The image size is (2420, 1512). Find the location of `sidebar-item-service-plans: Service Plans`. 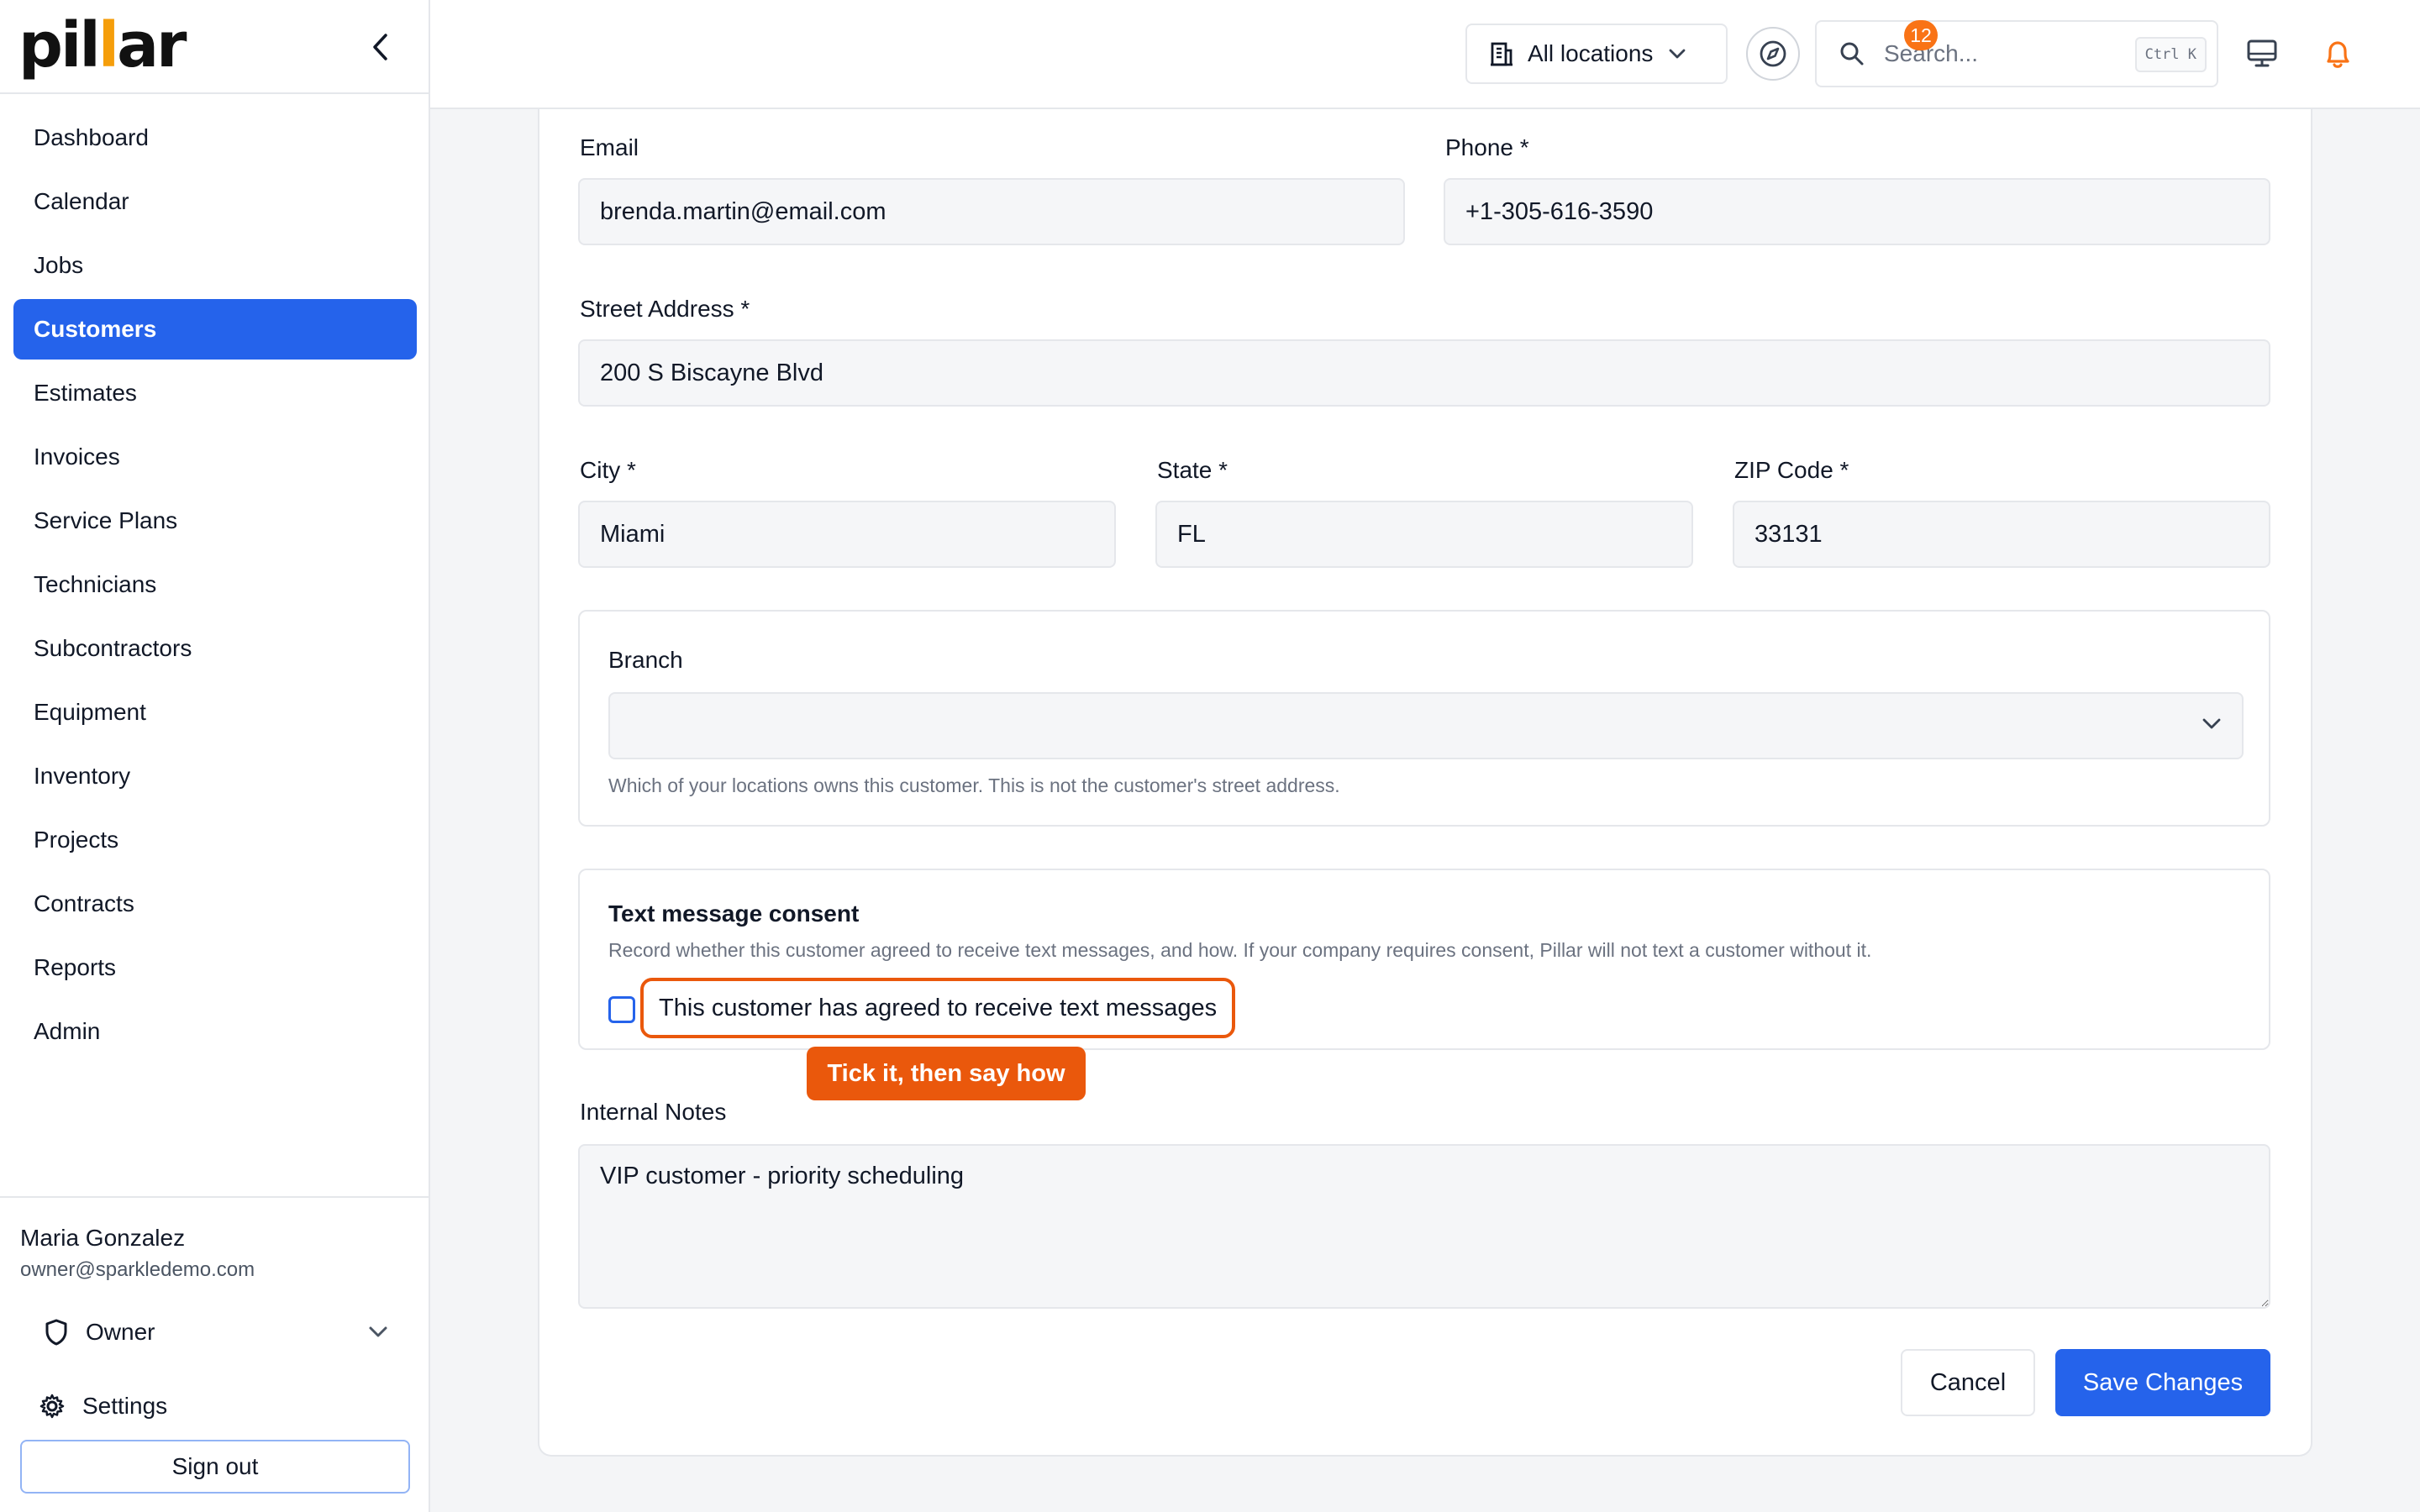

sidebar-item-service-plans: Service Plans is located at coordinates (215, 521).